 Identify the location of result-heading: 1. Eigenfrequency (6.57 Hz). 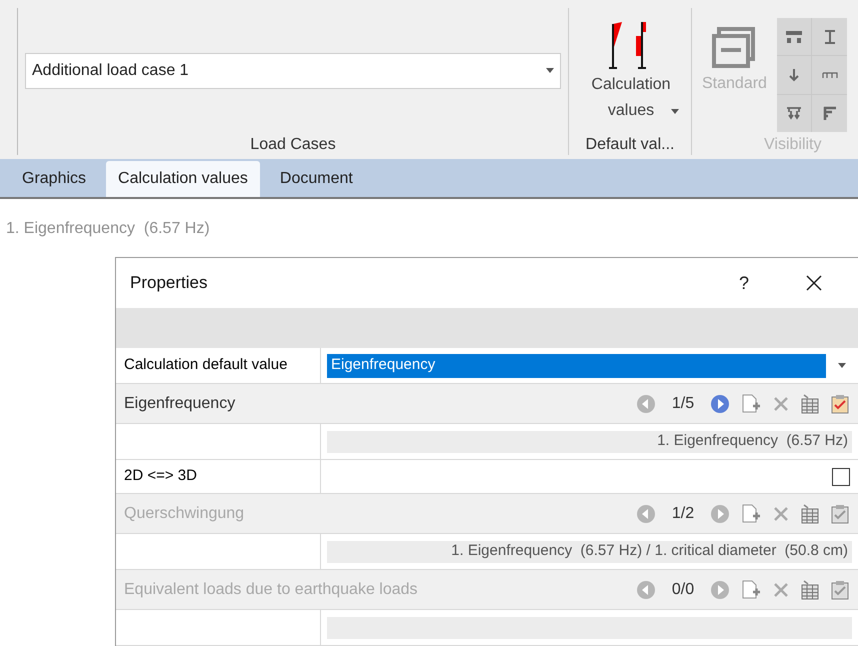
(108, 229).